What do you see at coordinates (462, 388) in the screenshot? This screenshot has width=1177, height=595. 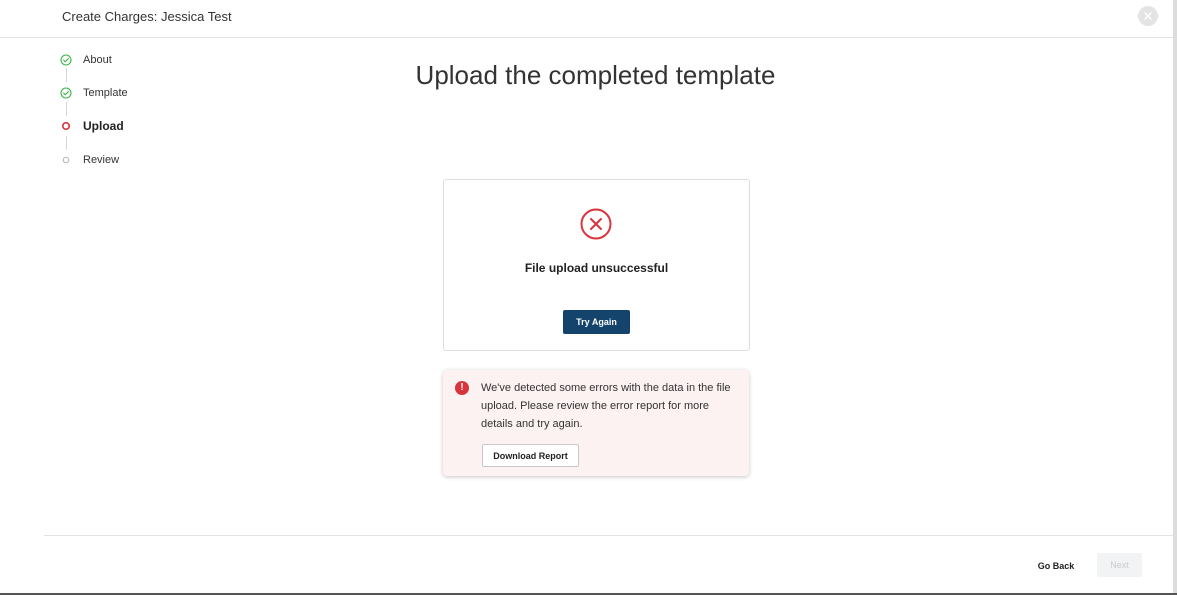 I see `exclamation-icon: !` at bounding box center [462, 388].